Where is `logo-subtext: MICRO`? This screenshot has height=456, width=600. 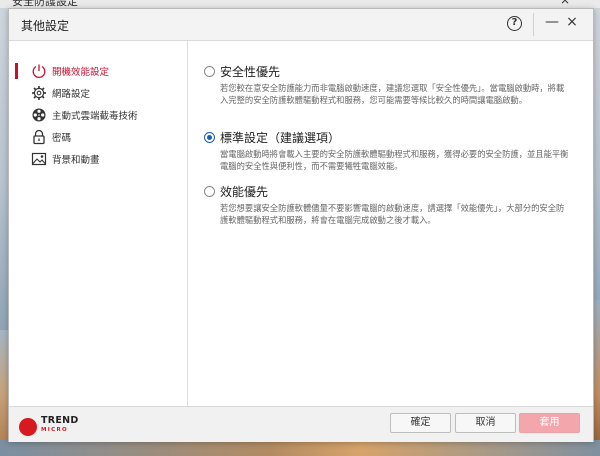
logo-subtext: MICRO is located at coordinates (54, 430).